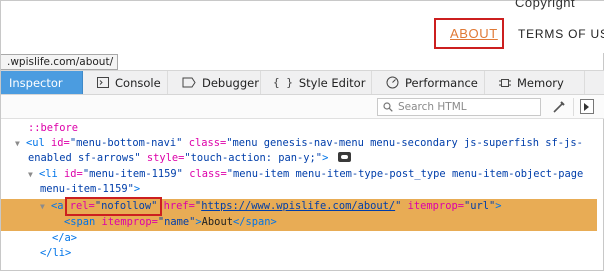 This screenshot has width=604, height=271. I want to click on tab-console-label: Console, so click(138, 82).